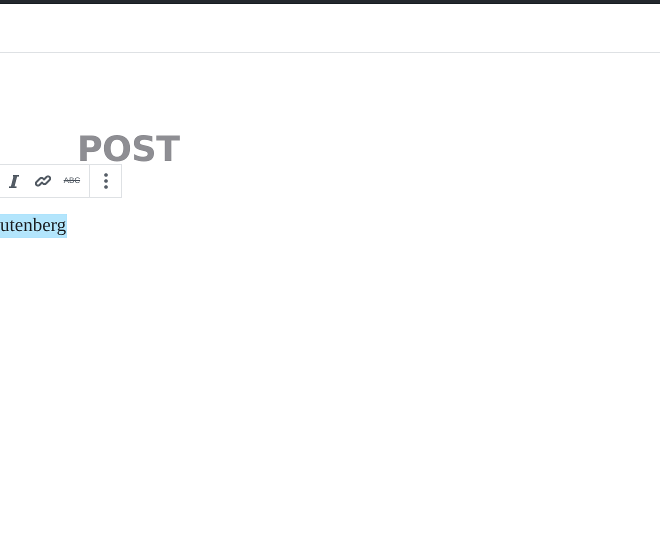 The width and height of the screenshot is (660, 547). Describe the element at coordinates (43, 181) in the screenshot. I see `link-icon` at that location.